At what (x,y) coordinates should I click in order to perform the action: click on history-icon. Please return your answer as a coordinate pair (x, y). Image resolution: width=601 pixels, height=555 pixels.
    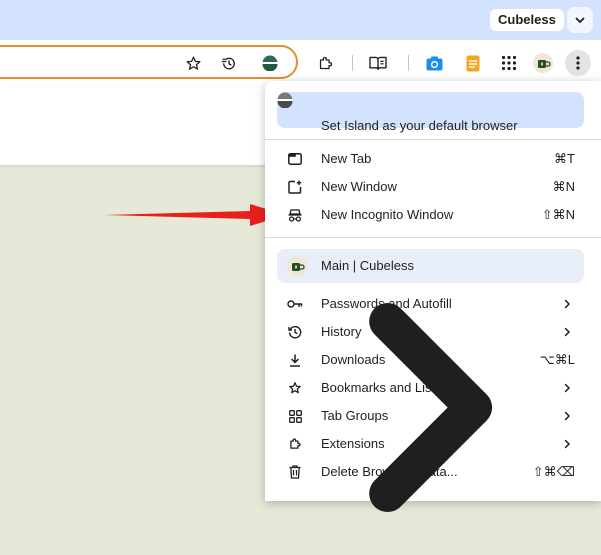
    Looking at the image, I should click on (295, 332).